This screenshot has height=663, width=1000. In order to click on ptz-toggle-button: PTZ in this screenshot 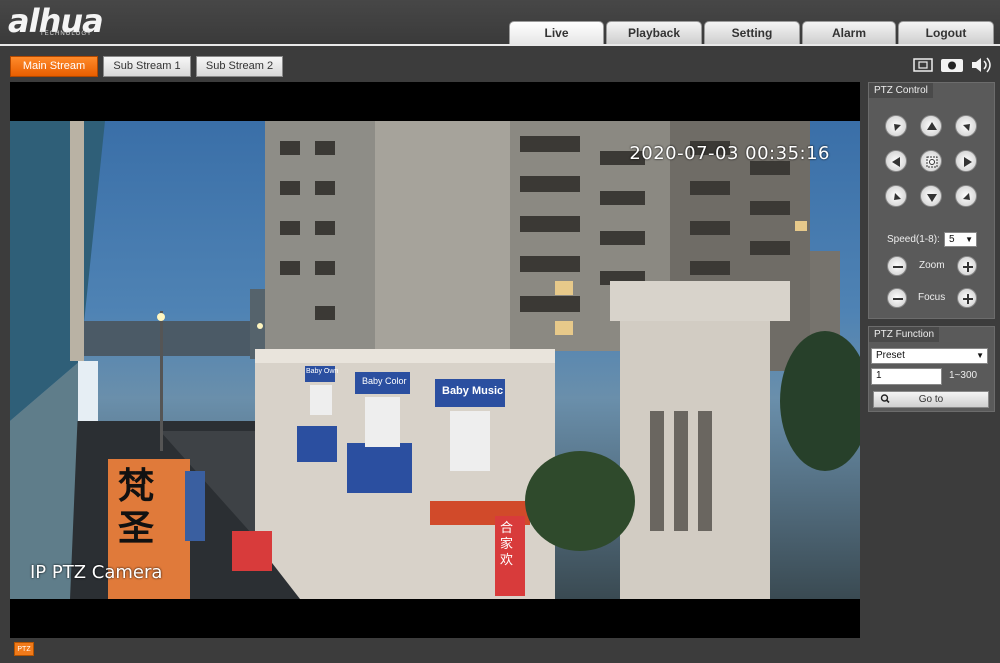, I will do `click(24, 649)`.